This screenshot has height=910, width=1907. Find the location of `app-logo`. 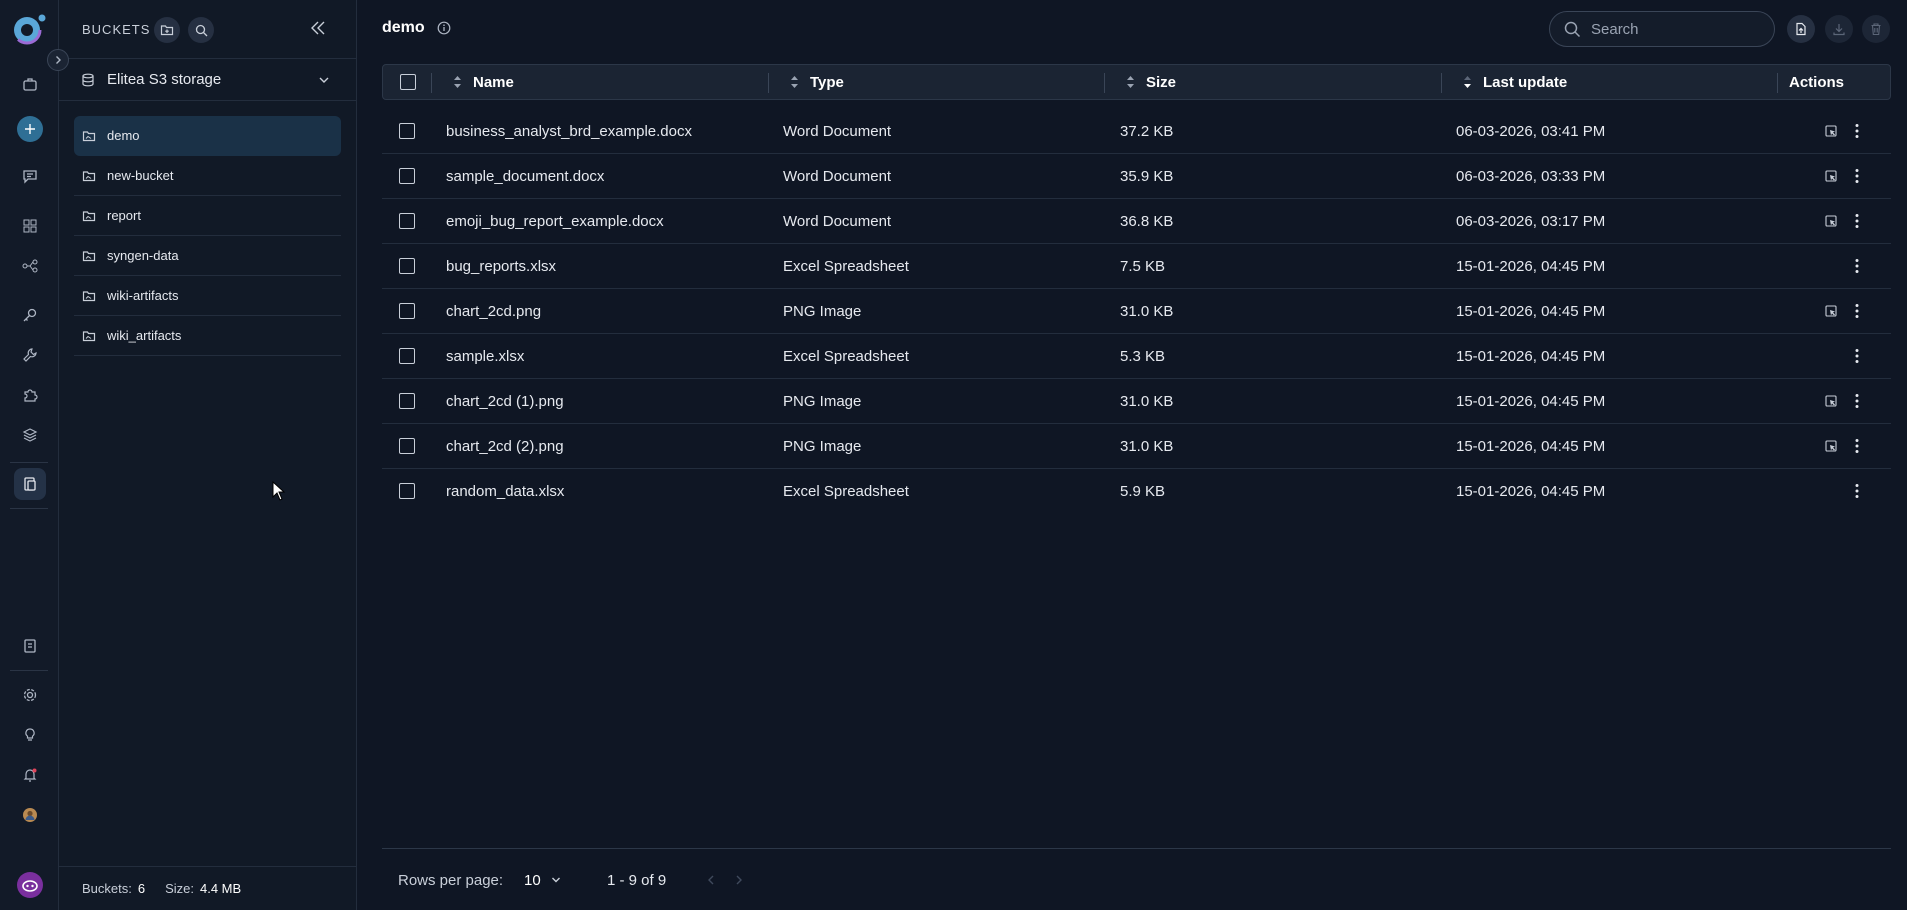

app-logo is located at coordinates (29, 30).